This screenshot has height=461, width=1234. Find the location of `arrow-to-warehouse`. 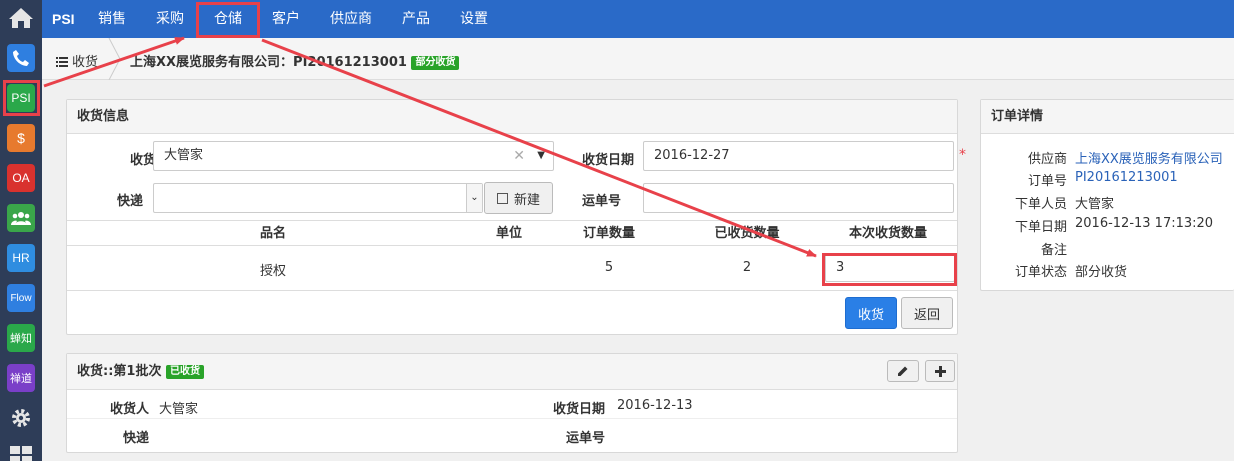

arrow-to-warehouse is located at coordinates (114, 62).